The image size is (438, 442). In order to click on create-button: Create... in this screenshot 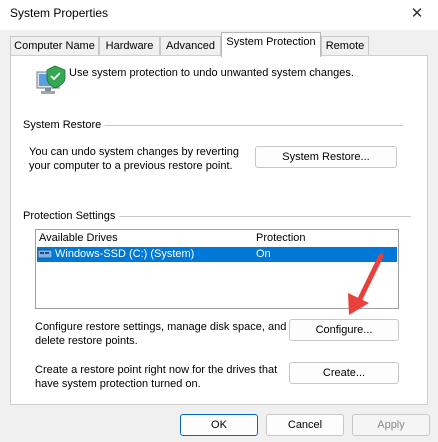, I will do `click(344, 373)`.